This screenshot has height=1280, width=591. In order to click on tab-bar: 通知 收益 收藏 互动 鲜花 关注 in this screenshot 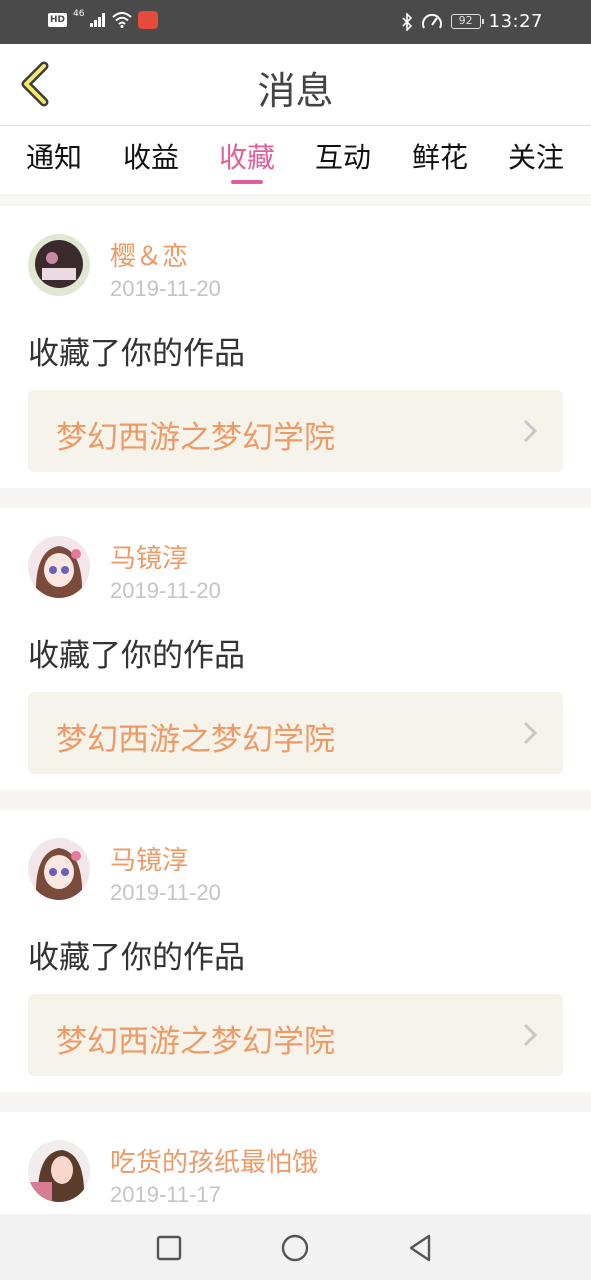, I will do `click(295, 160)`.